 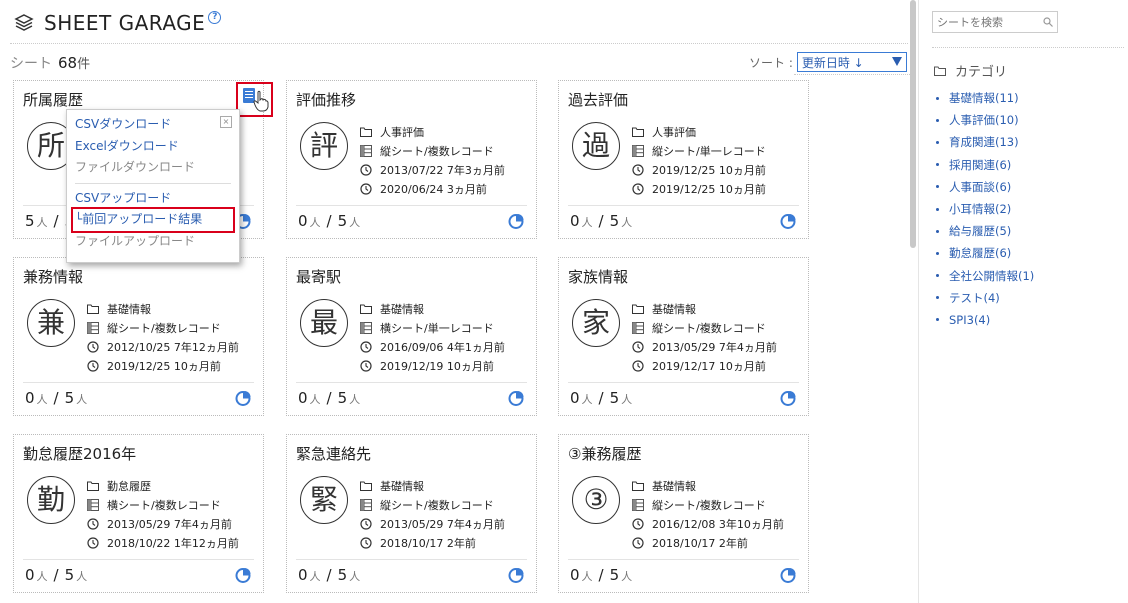 I want to click on category-label: 小耳情報(2), so click(x=980, y=209).